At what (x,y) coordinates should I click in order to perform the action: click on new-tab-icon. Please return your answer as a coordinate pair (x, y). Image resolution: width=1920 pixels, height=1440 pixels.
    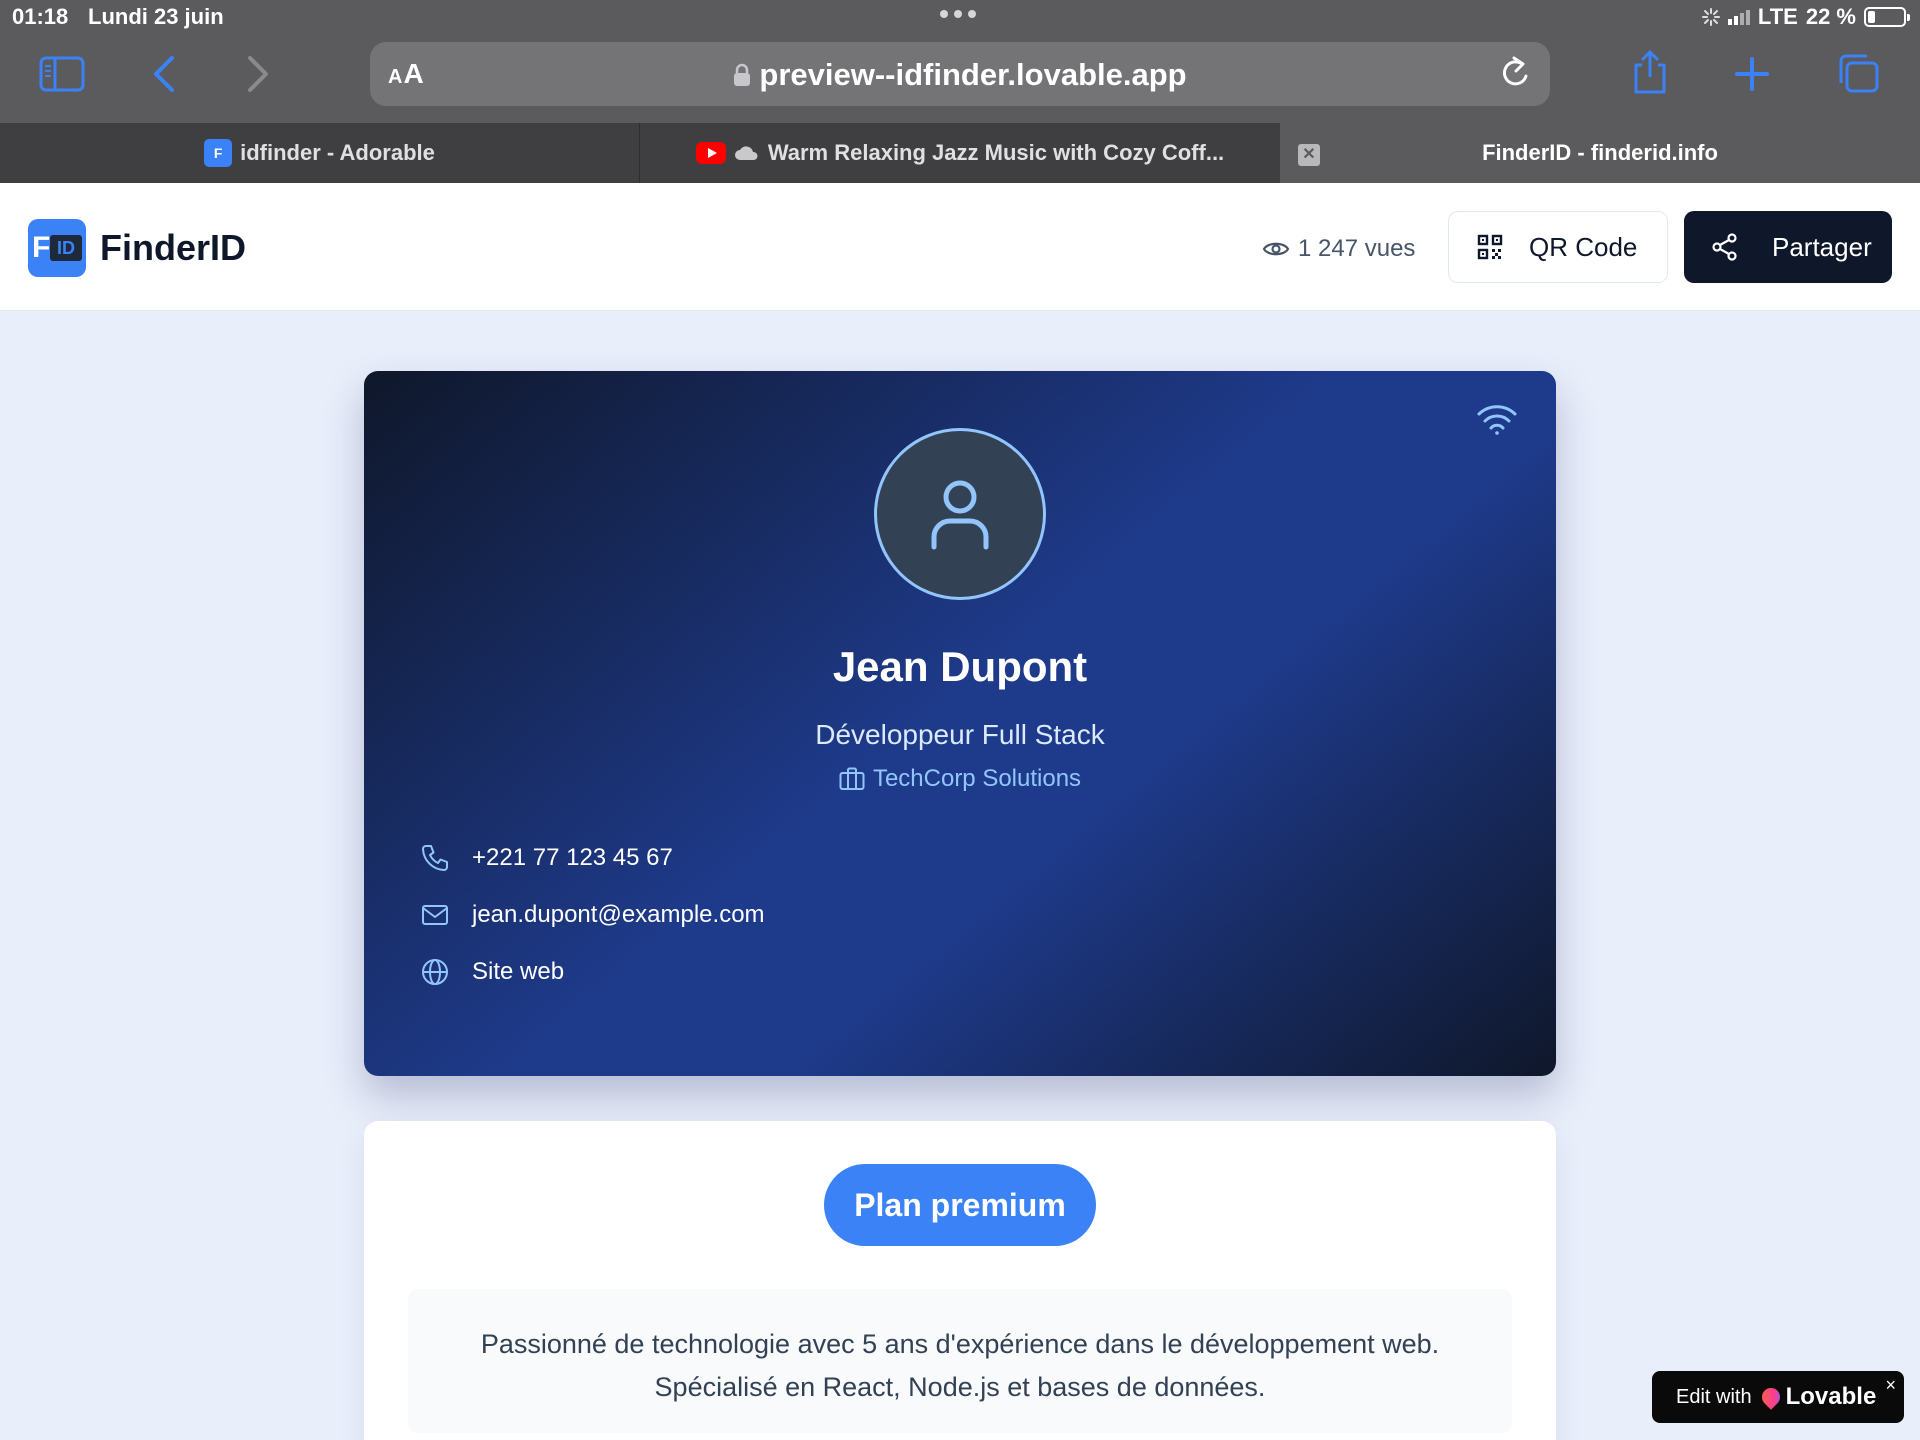
    Looking at the image, I should click on (1752, 74).